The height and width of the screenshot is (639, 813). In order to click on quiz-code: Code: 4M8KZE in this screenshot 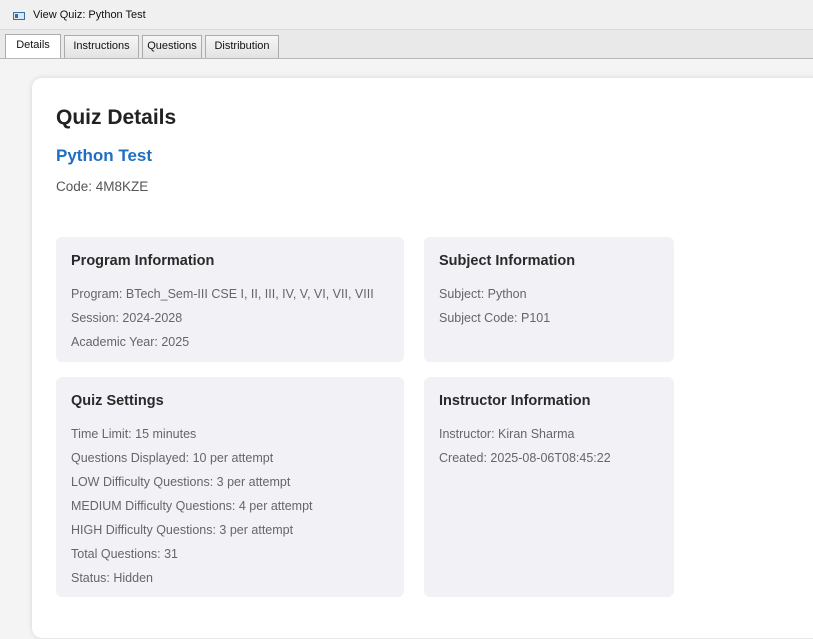, I will do `click(102, 186)`.